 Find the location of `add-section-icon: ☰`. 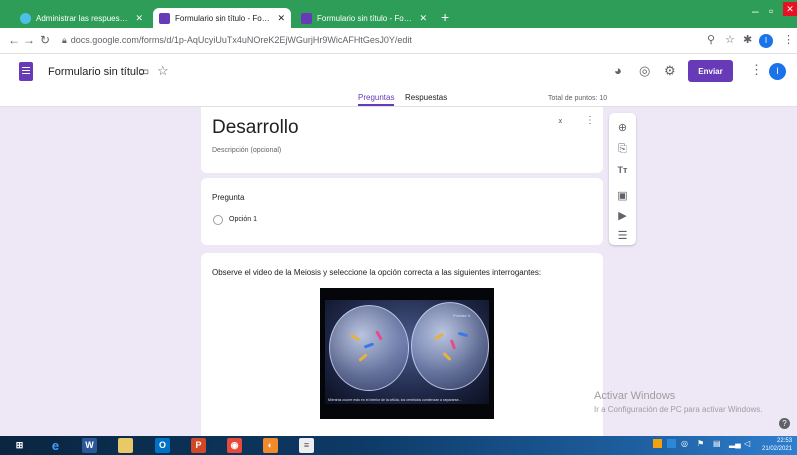

add-section-icon: ☰ is located at coordinates (622, 235).